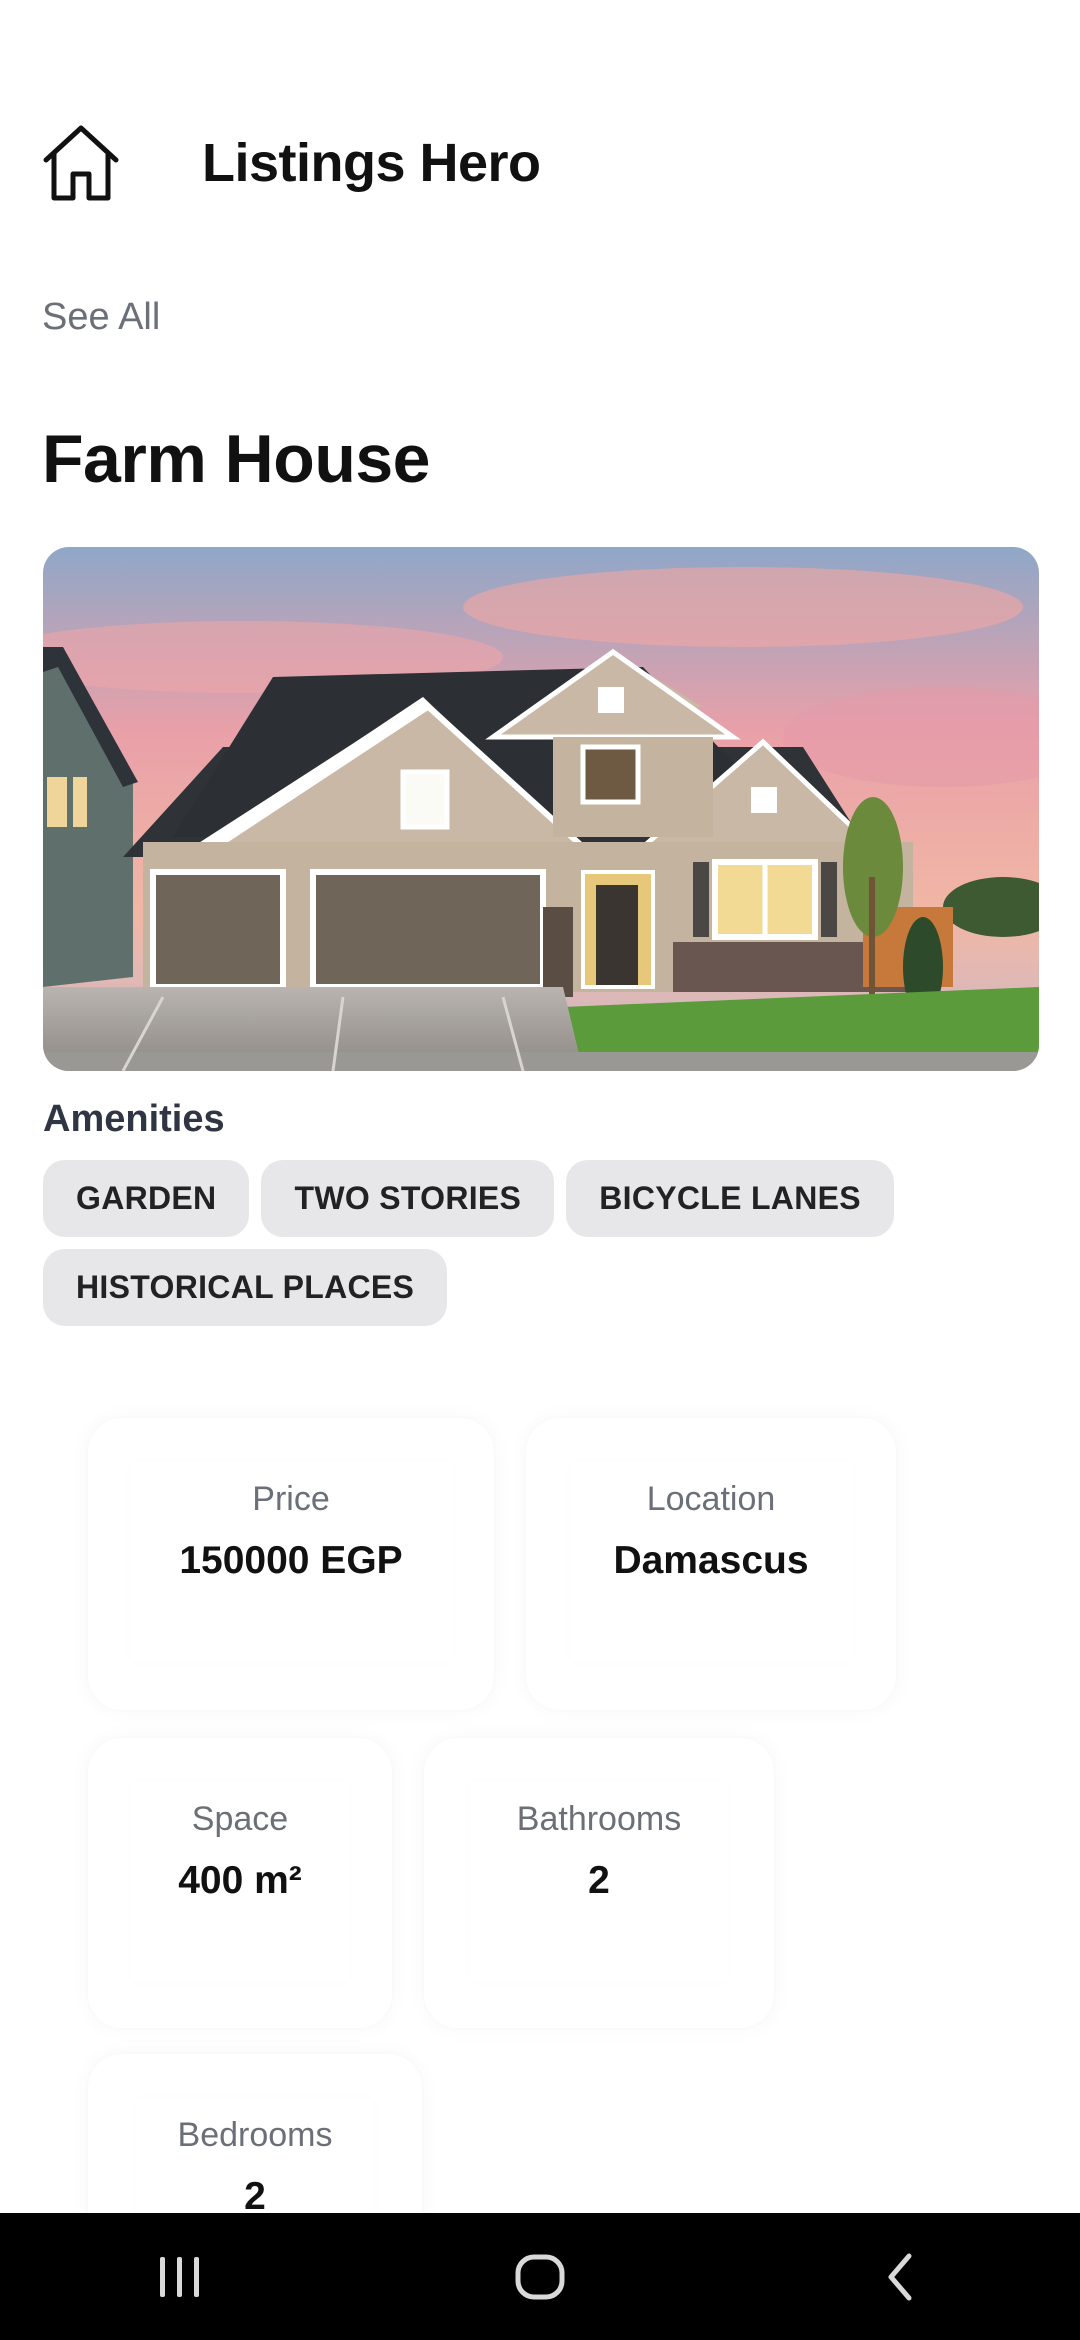 This screenshot has width=1080, height=2340. What do you see at coordinates (730, 1198) in the screenshot?
I see `amenity-chip-bicycle-lanes: BICYCLE LANES` at bounding box center [730, 1198].